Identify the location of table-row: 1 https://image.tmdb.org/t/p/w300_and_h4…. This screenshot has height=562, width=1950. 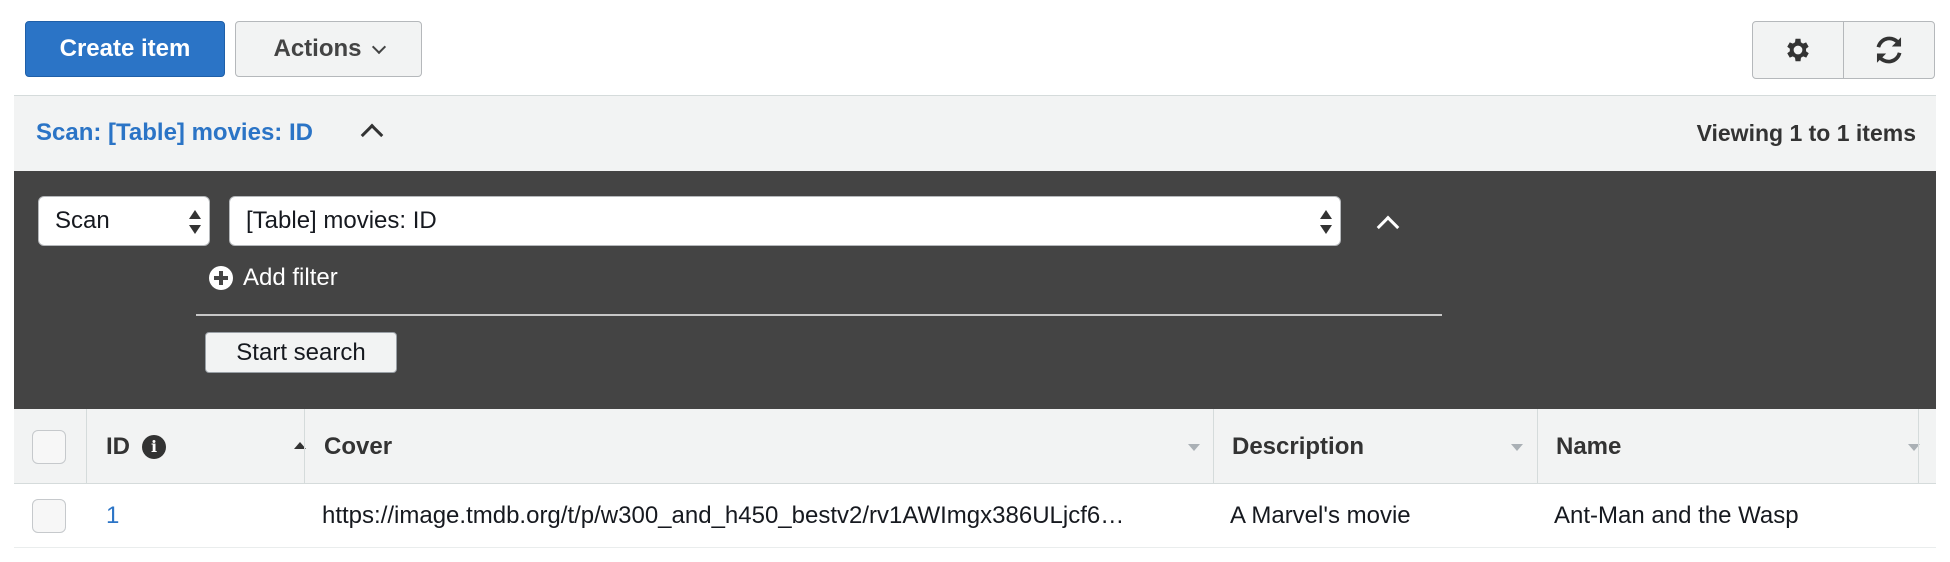
(975, 516).